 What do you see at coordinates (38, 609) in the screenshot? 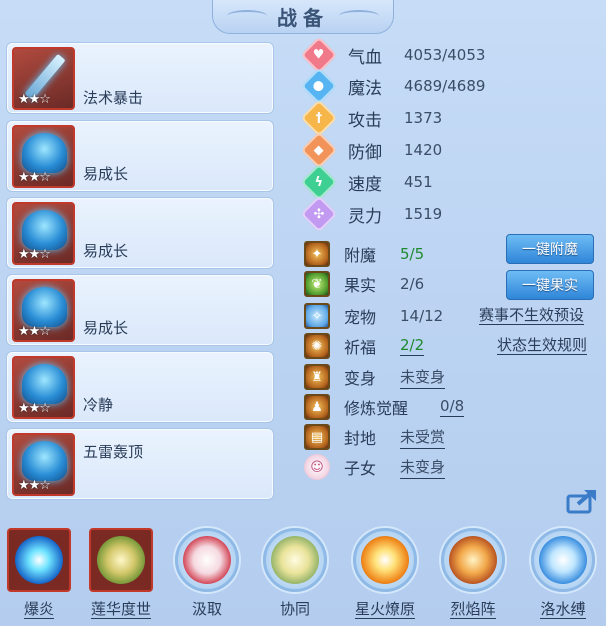
I see `skill-label: 爆炎` at bounding box center [38, 609].